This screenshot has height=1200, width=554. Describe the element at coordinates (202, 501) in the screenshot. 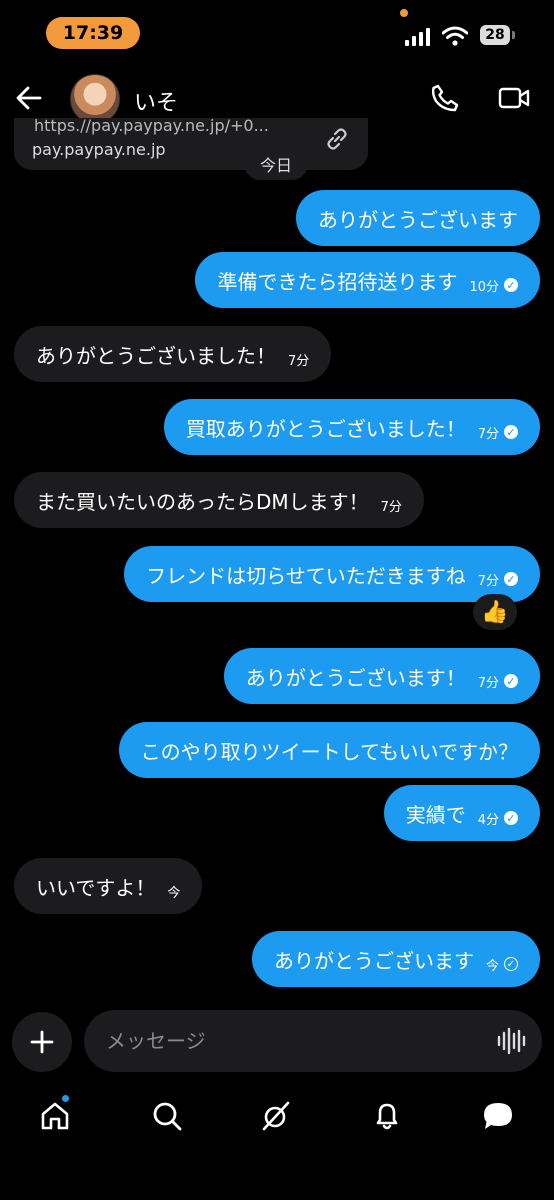

I see `message-text: また買いたいのあったらDMします！` at that location.